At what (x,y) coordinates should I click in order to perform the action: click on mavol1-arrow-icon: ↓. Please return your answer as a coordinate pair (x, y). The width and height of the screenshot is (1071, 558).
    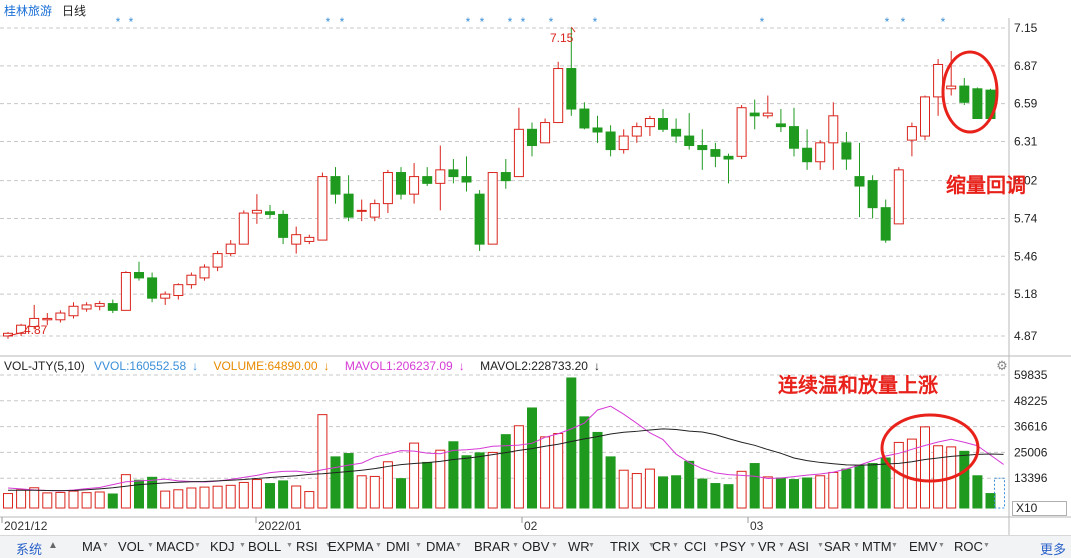
    Looking at the image, I should click on (461, 366).